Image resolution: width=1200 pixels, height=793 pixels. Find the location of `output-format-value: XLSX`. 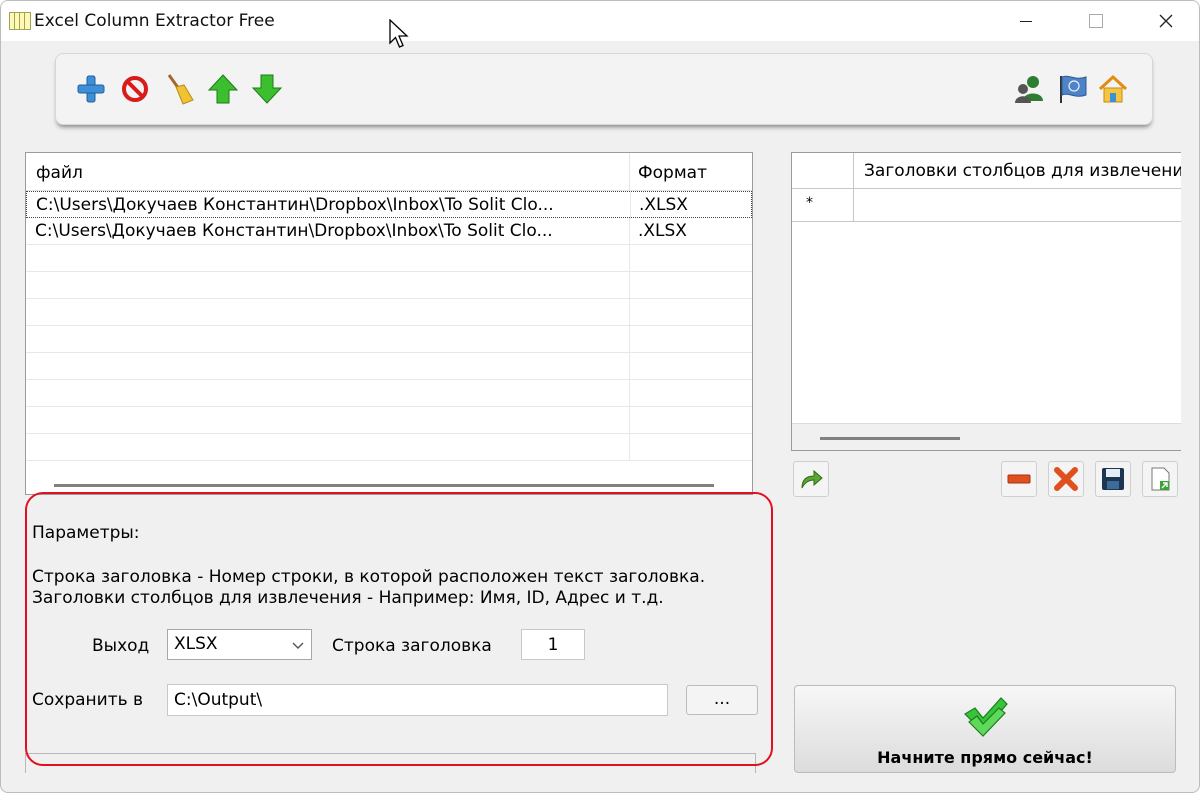

output-format-value: XLSX is located at coordinates (196, 644).